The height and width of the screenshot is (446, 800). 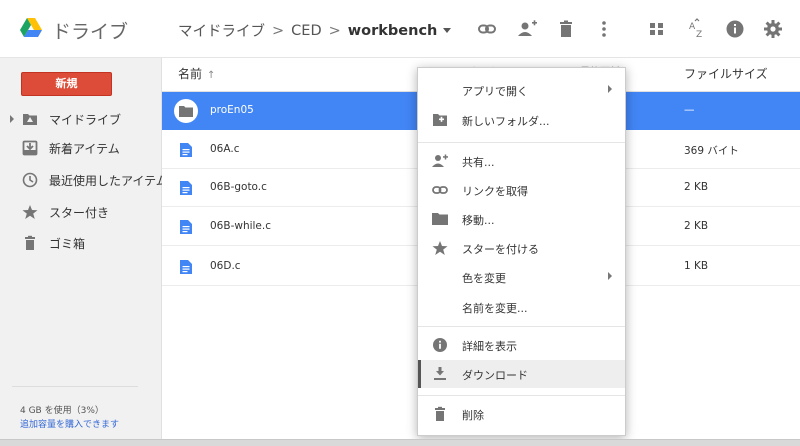 I want to click on menu-item-open-with: アプリで開く, so click(x=521, y=90).